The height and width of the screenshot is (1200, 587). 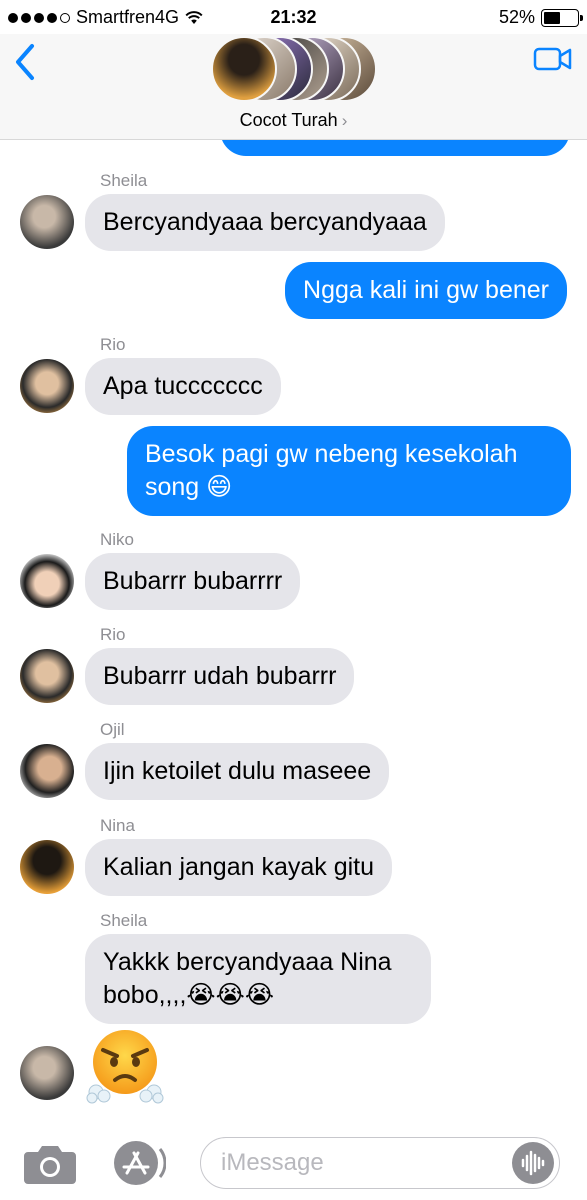 I want to click on battery-percent: 52%, so click(x=516, y=17).